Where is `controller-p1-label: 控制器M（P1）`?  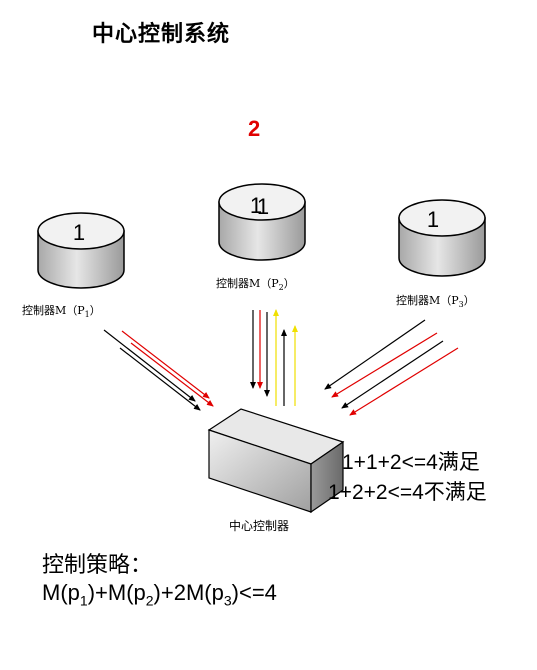 controller-p1-label: 控制器M（P1） is located at coordinates (61, 312).